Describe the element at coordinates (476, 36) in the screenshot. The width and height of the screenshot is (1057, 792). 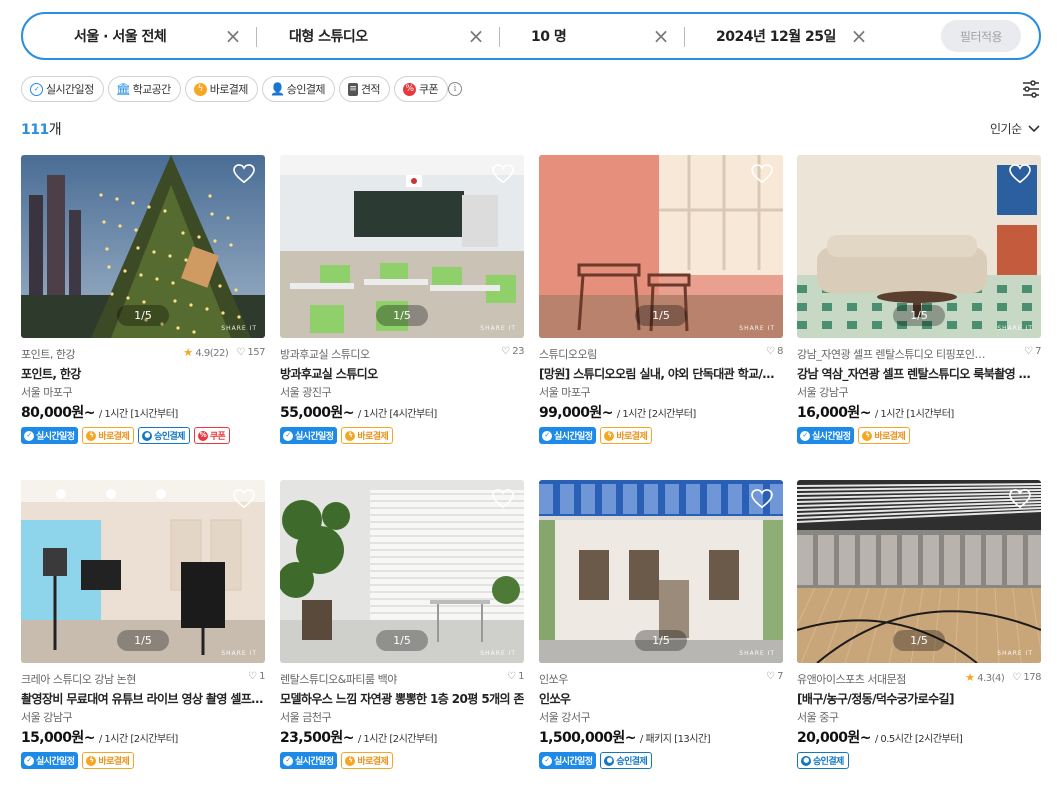
I see `clear-space-type-icon: ×` at that location.